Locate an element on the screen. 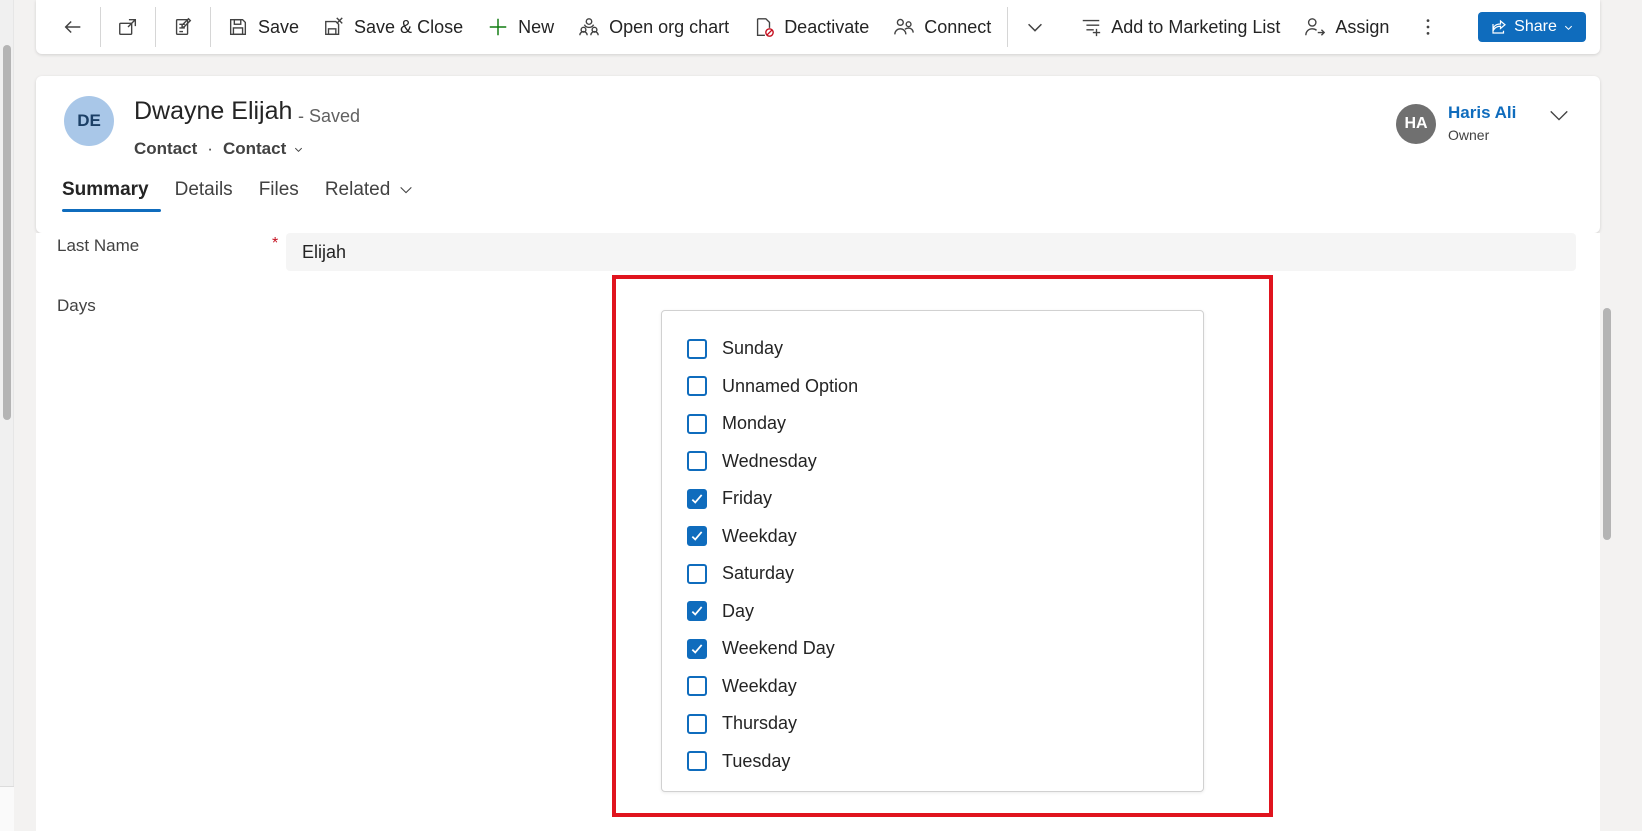  open-org-chart-label: Open org chart is located at coordinates (669, 26).